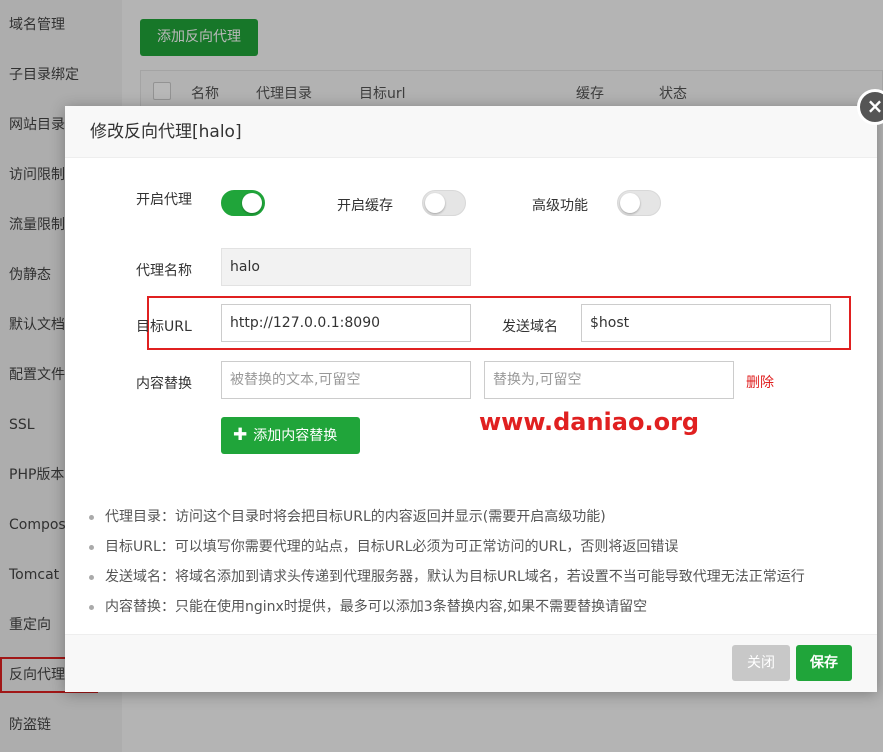 This screenshot has height=752, width=883. I want to click on enable-cache-label: 开启缓存, so click(365, 206).